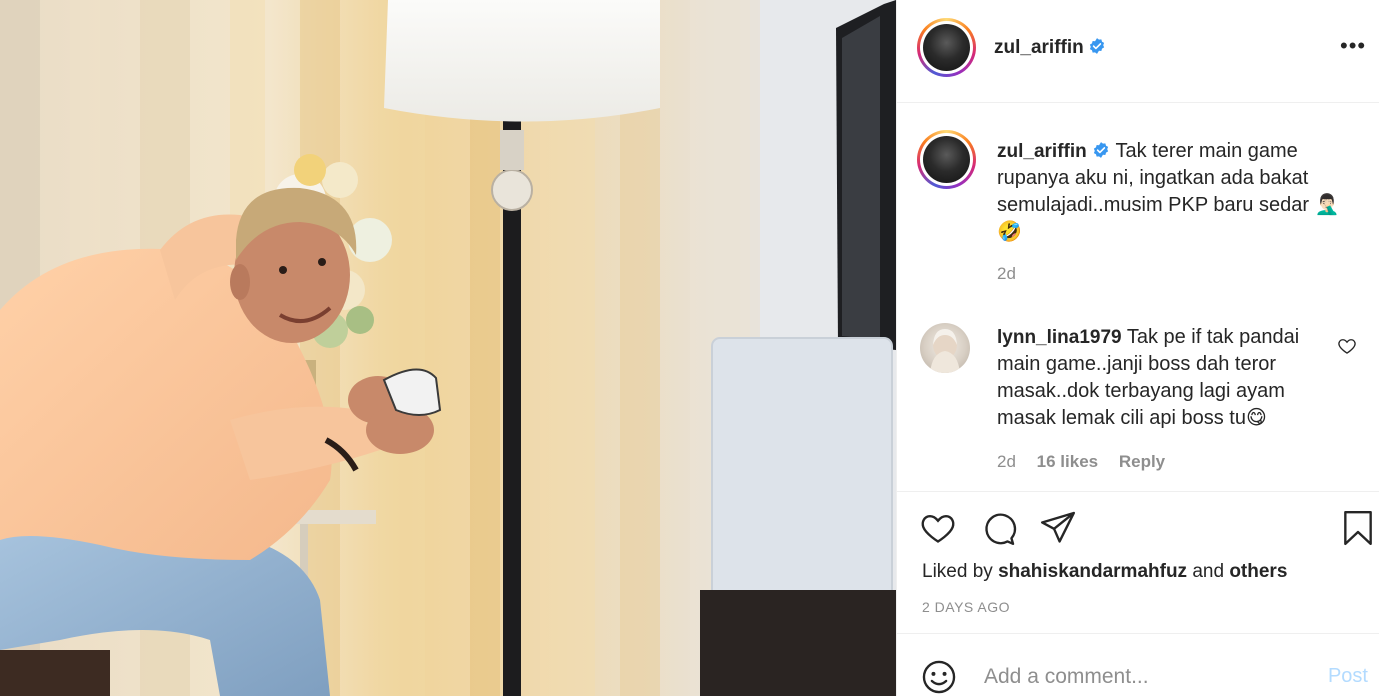 The height and width of the screenshot is (696, 1379). I want to click on comment-like-heart-icon, so click(1347, 346).